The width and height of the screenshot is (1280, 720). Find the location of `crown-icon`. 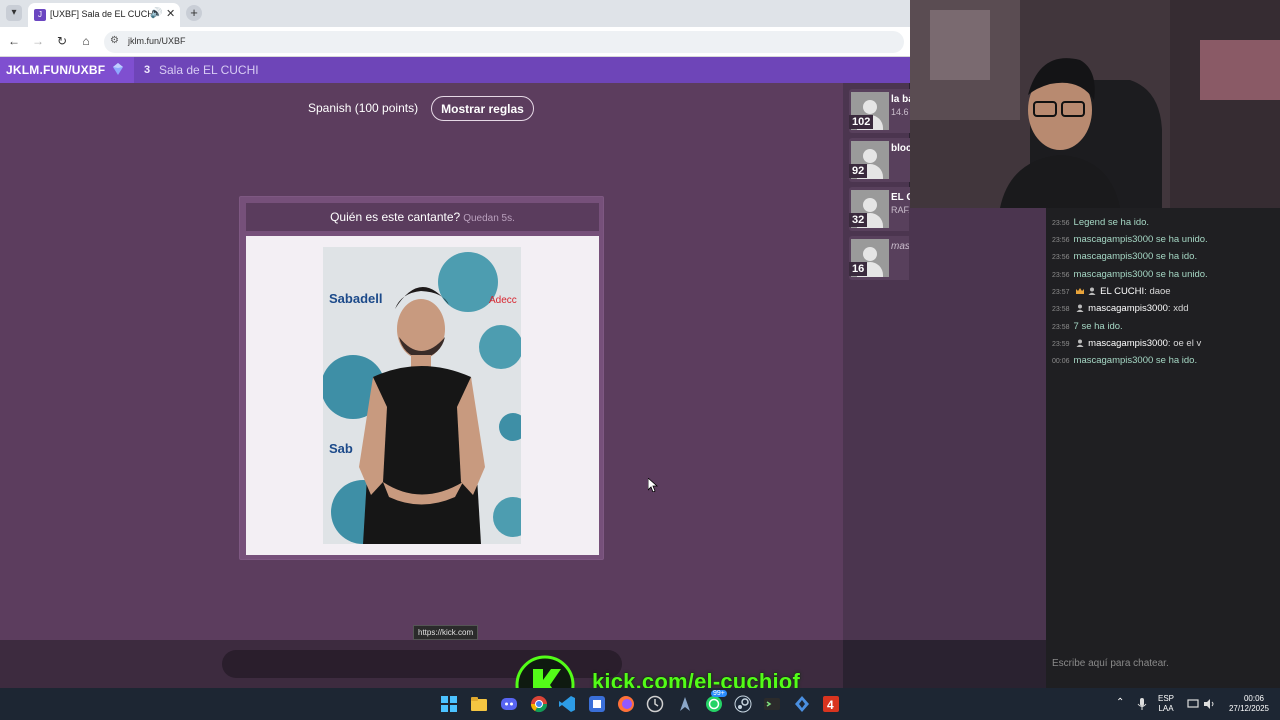

crown-icon is located at coordinates (1080, 291).